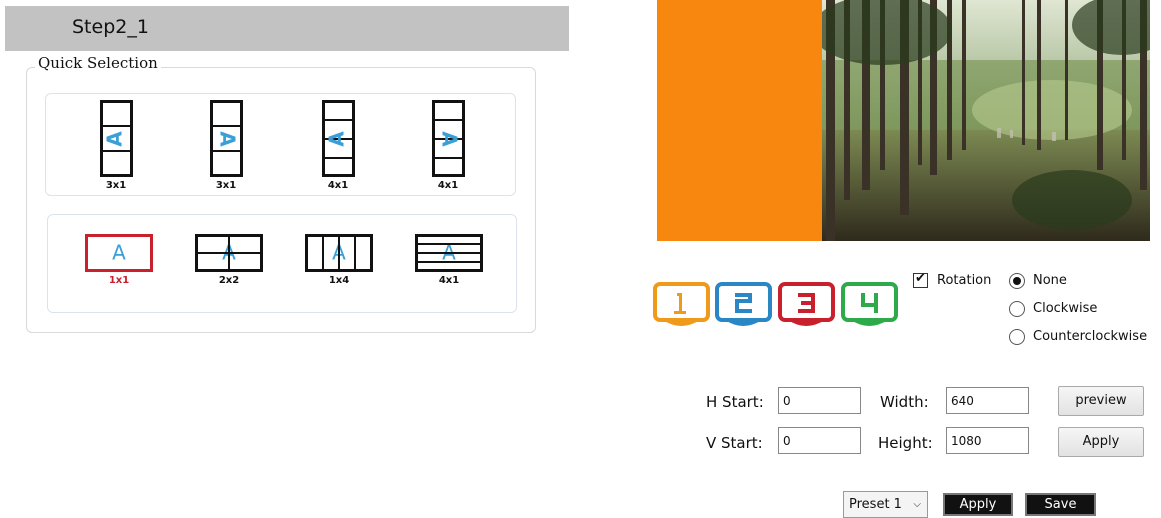  I want to click on vertical-strip-4-rotate-left-icon: A, so click(338, 138).